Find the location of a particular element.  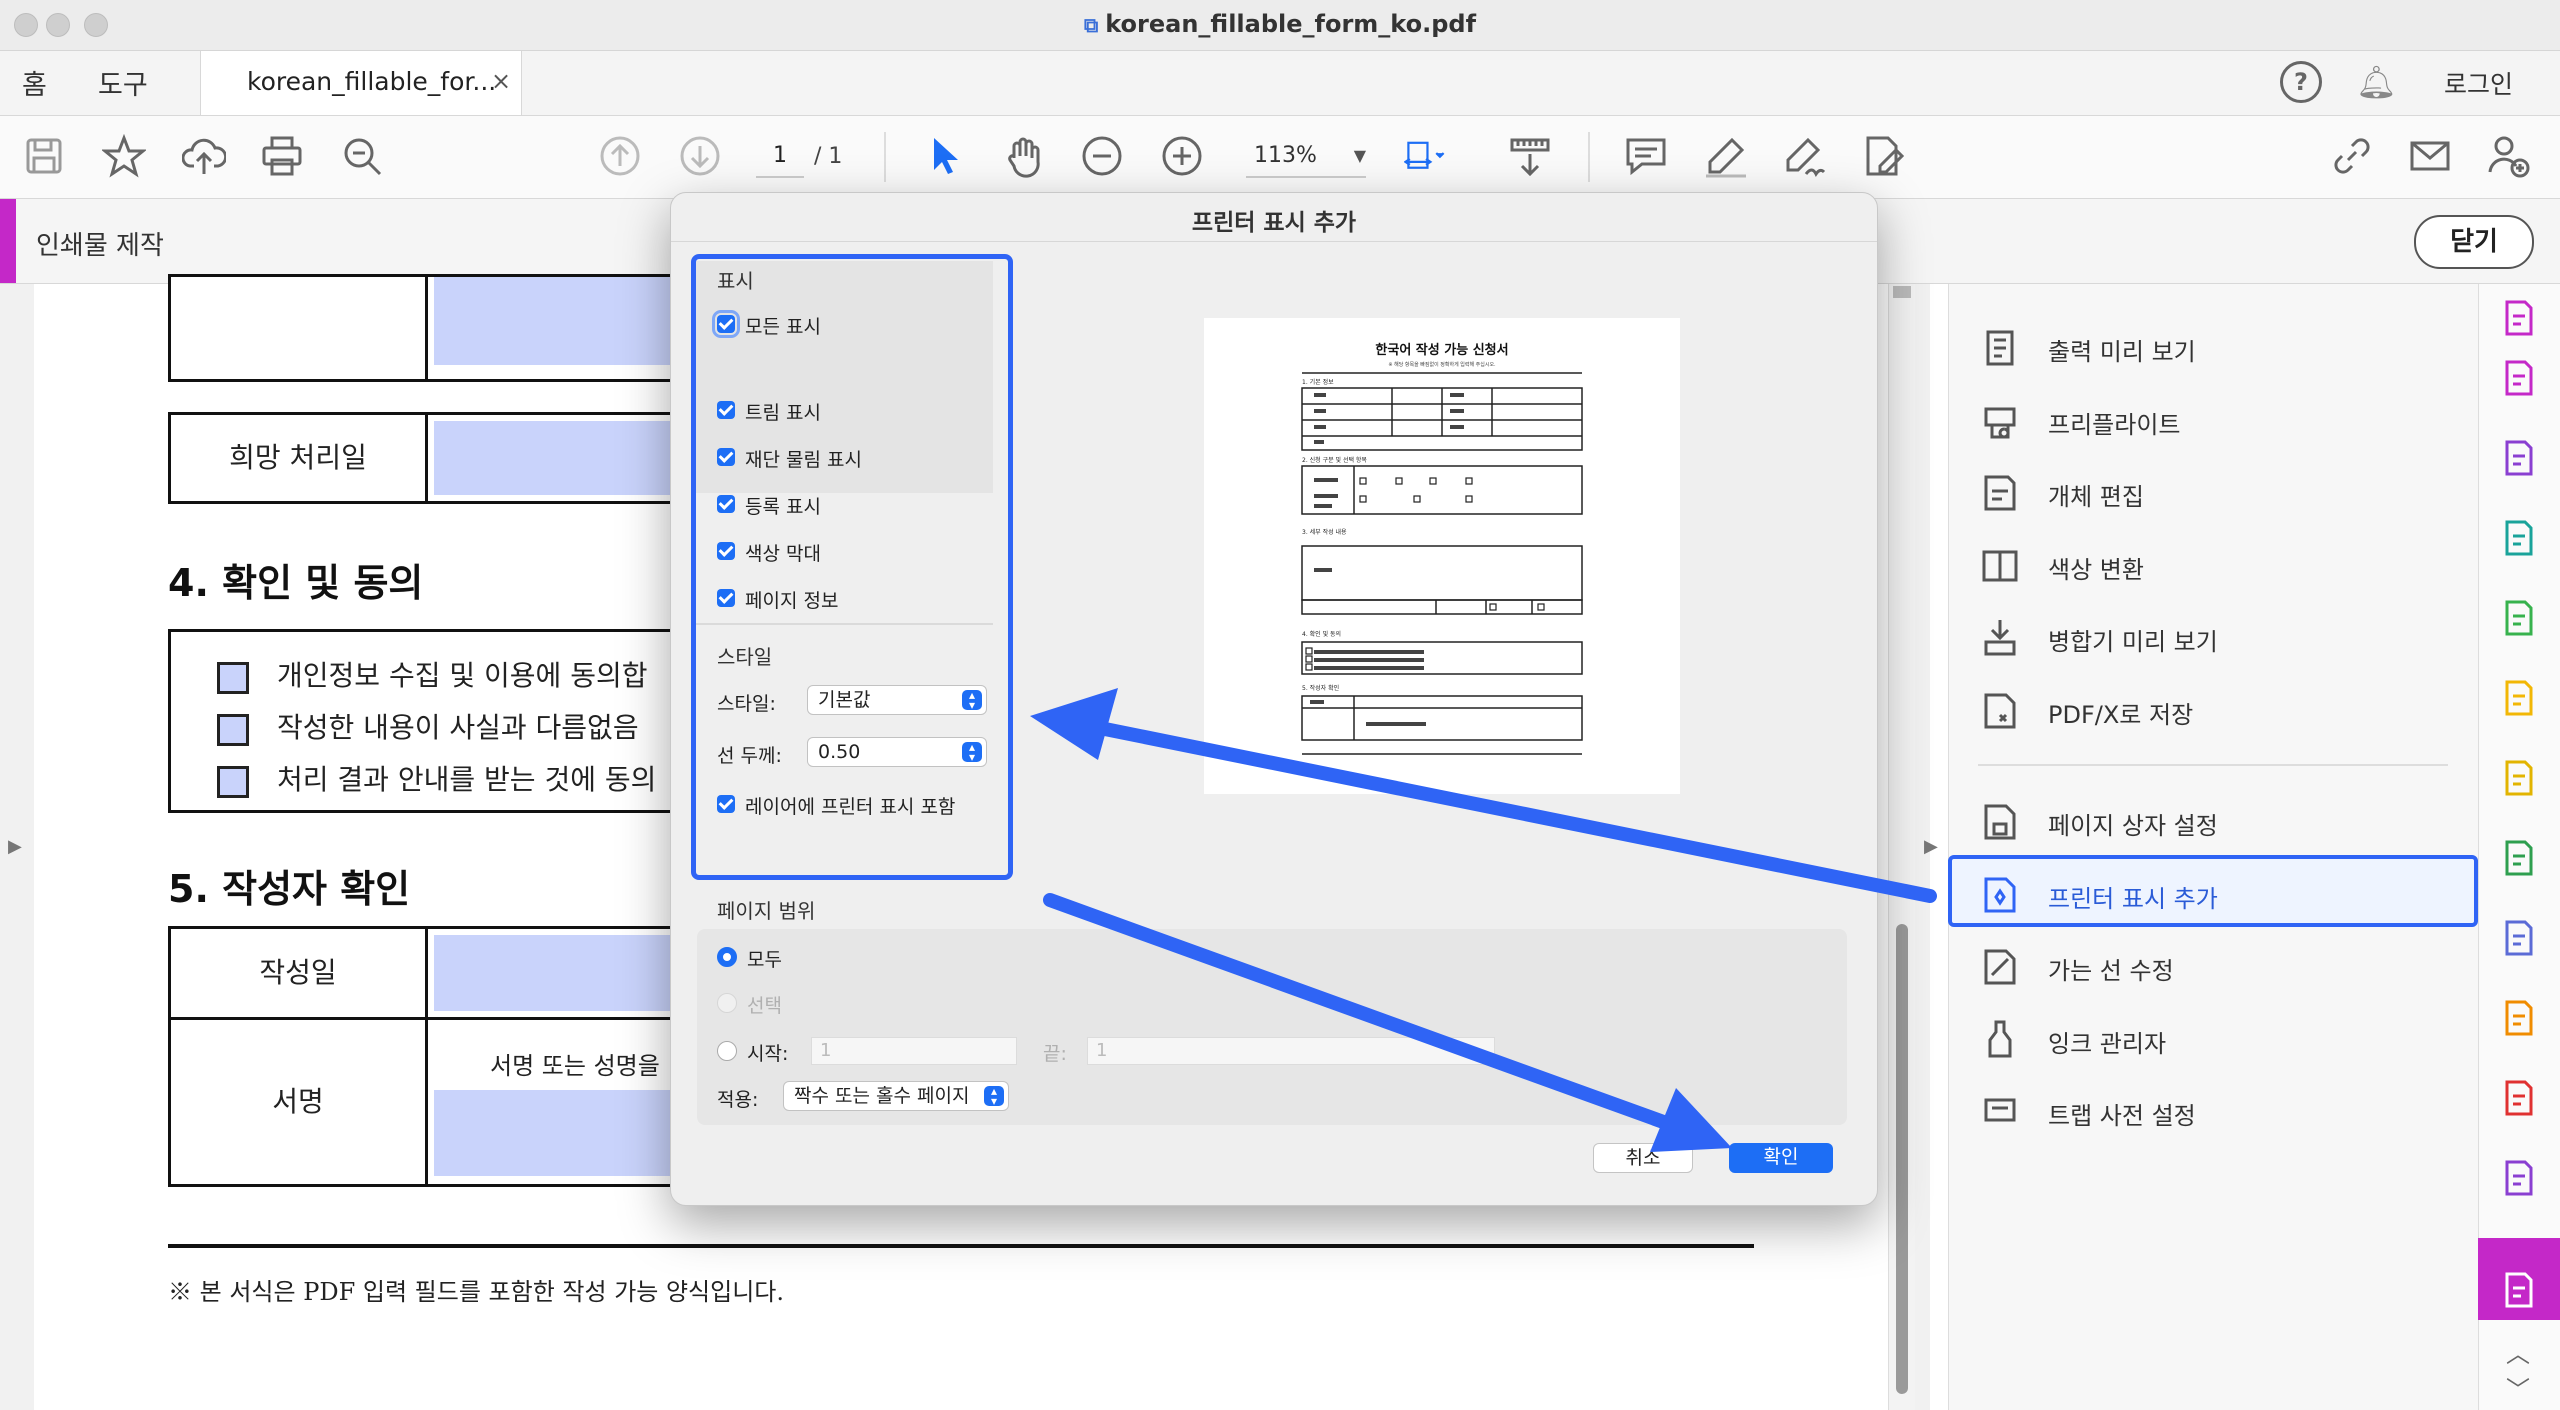

panel-item-label: 색상 변환 is located at coordinates (2096, 569).